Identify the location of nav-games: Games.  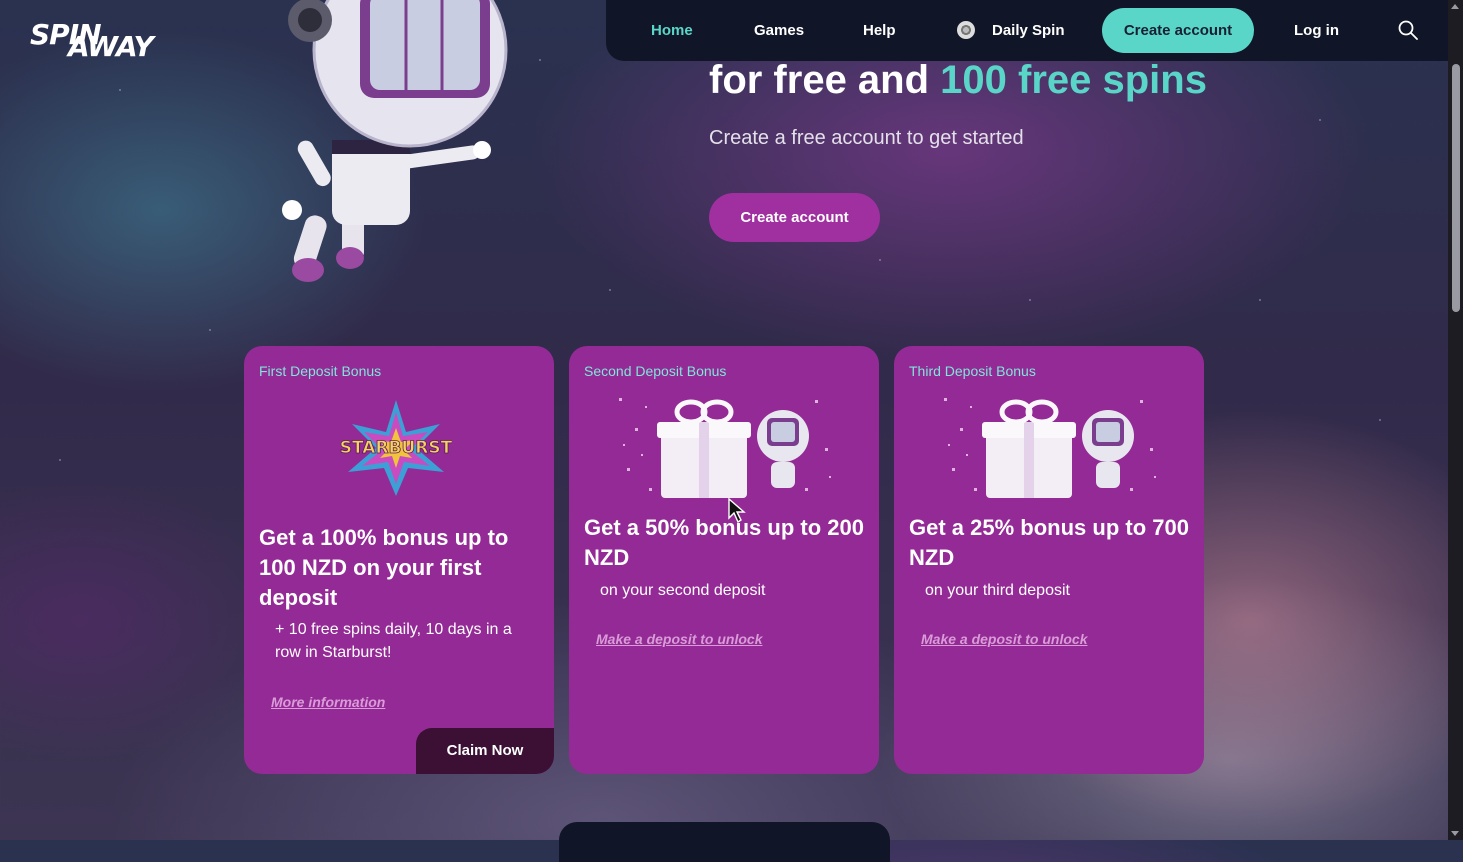
(779, 30).